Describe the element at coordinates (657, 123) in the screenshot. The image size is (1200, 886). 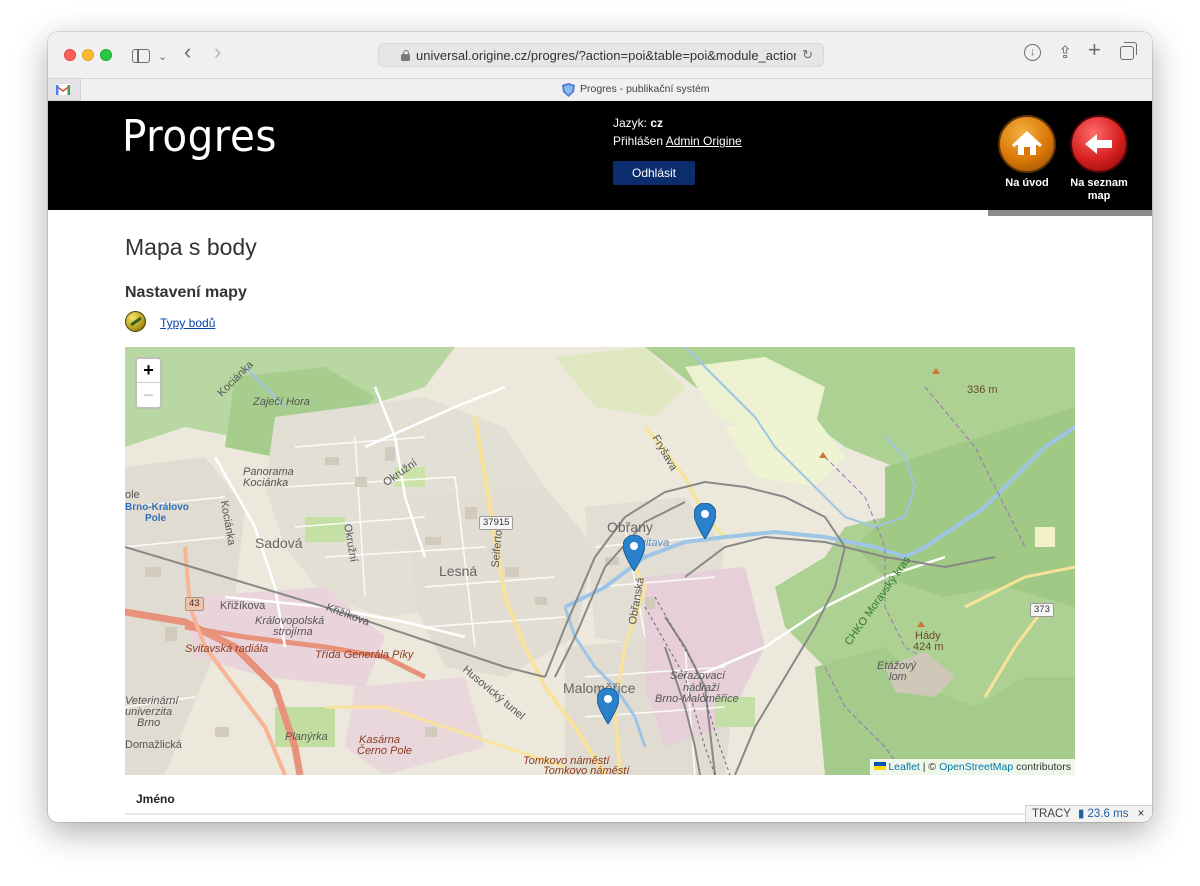
I see `language-value: cz` at that location.